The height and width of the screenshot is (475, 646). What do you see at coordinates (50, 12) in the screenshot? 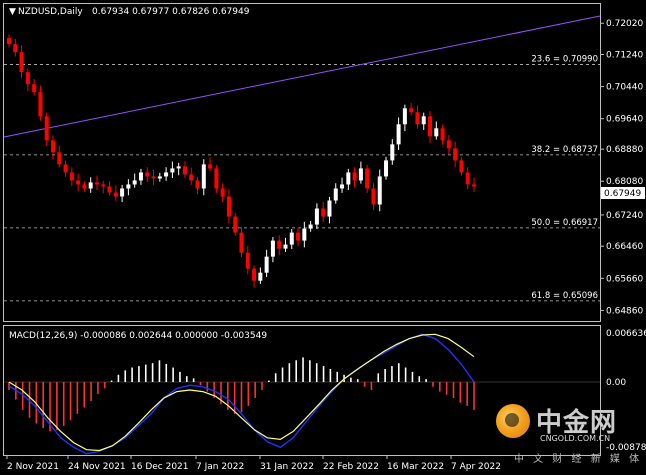
I see `symbol-label: NZDUSD,Daily` at bounding box center [50, 12].